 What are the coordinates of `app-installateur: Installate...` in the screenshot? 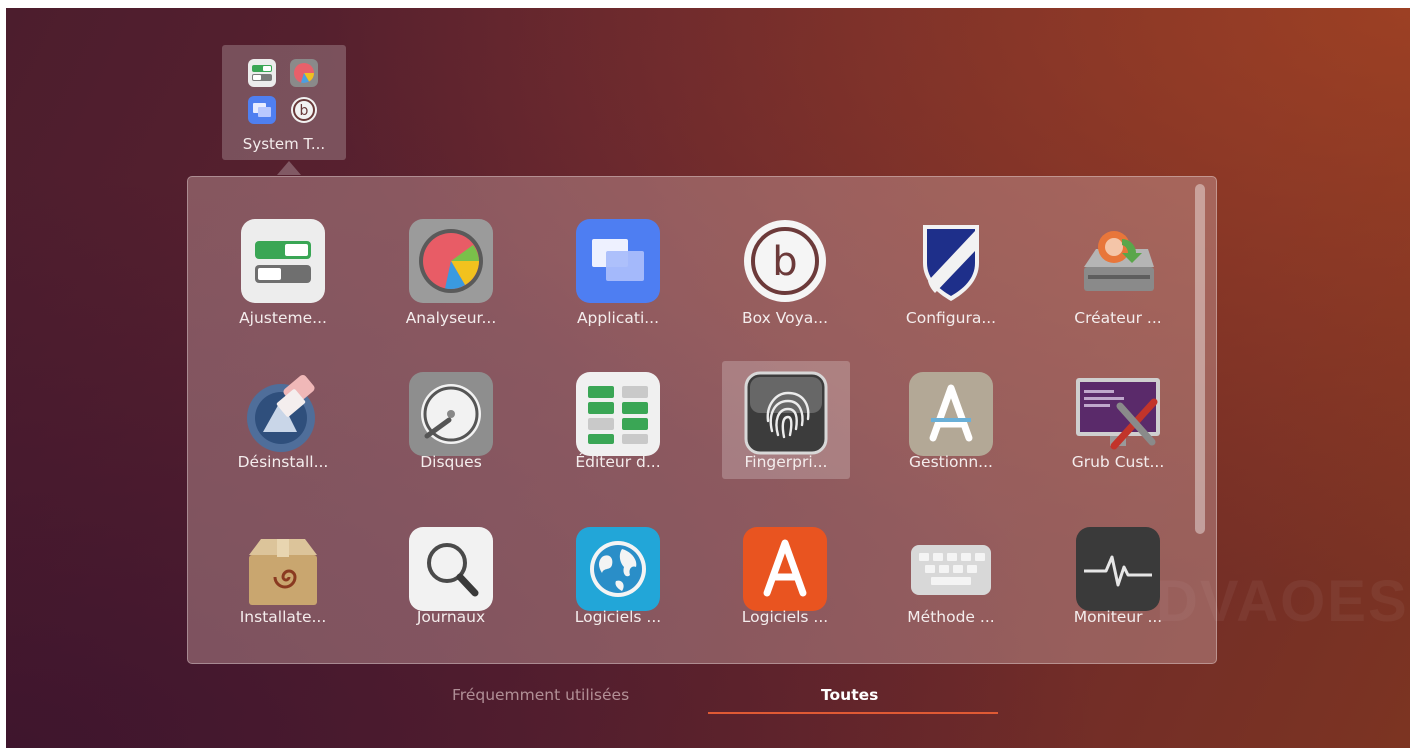 It's located at (283, 576).